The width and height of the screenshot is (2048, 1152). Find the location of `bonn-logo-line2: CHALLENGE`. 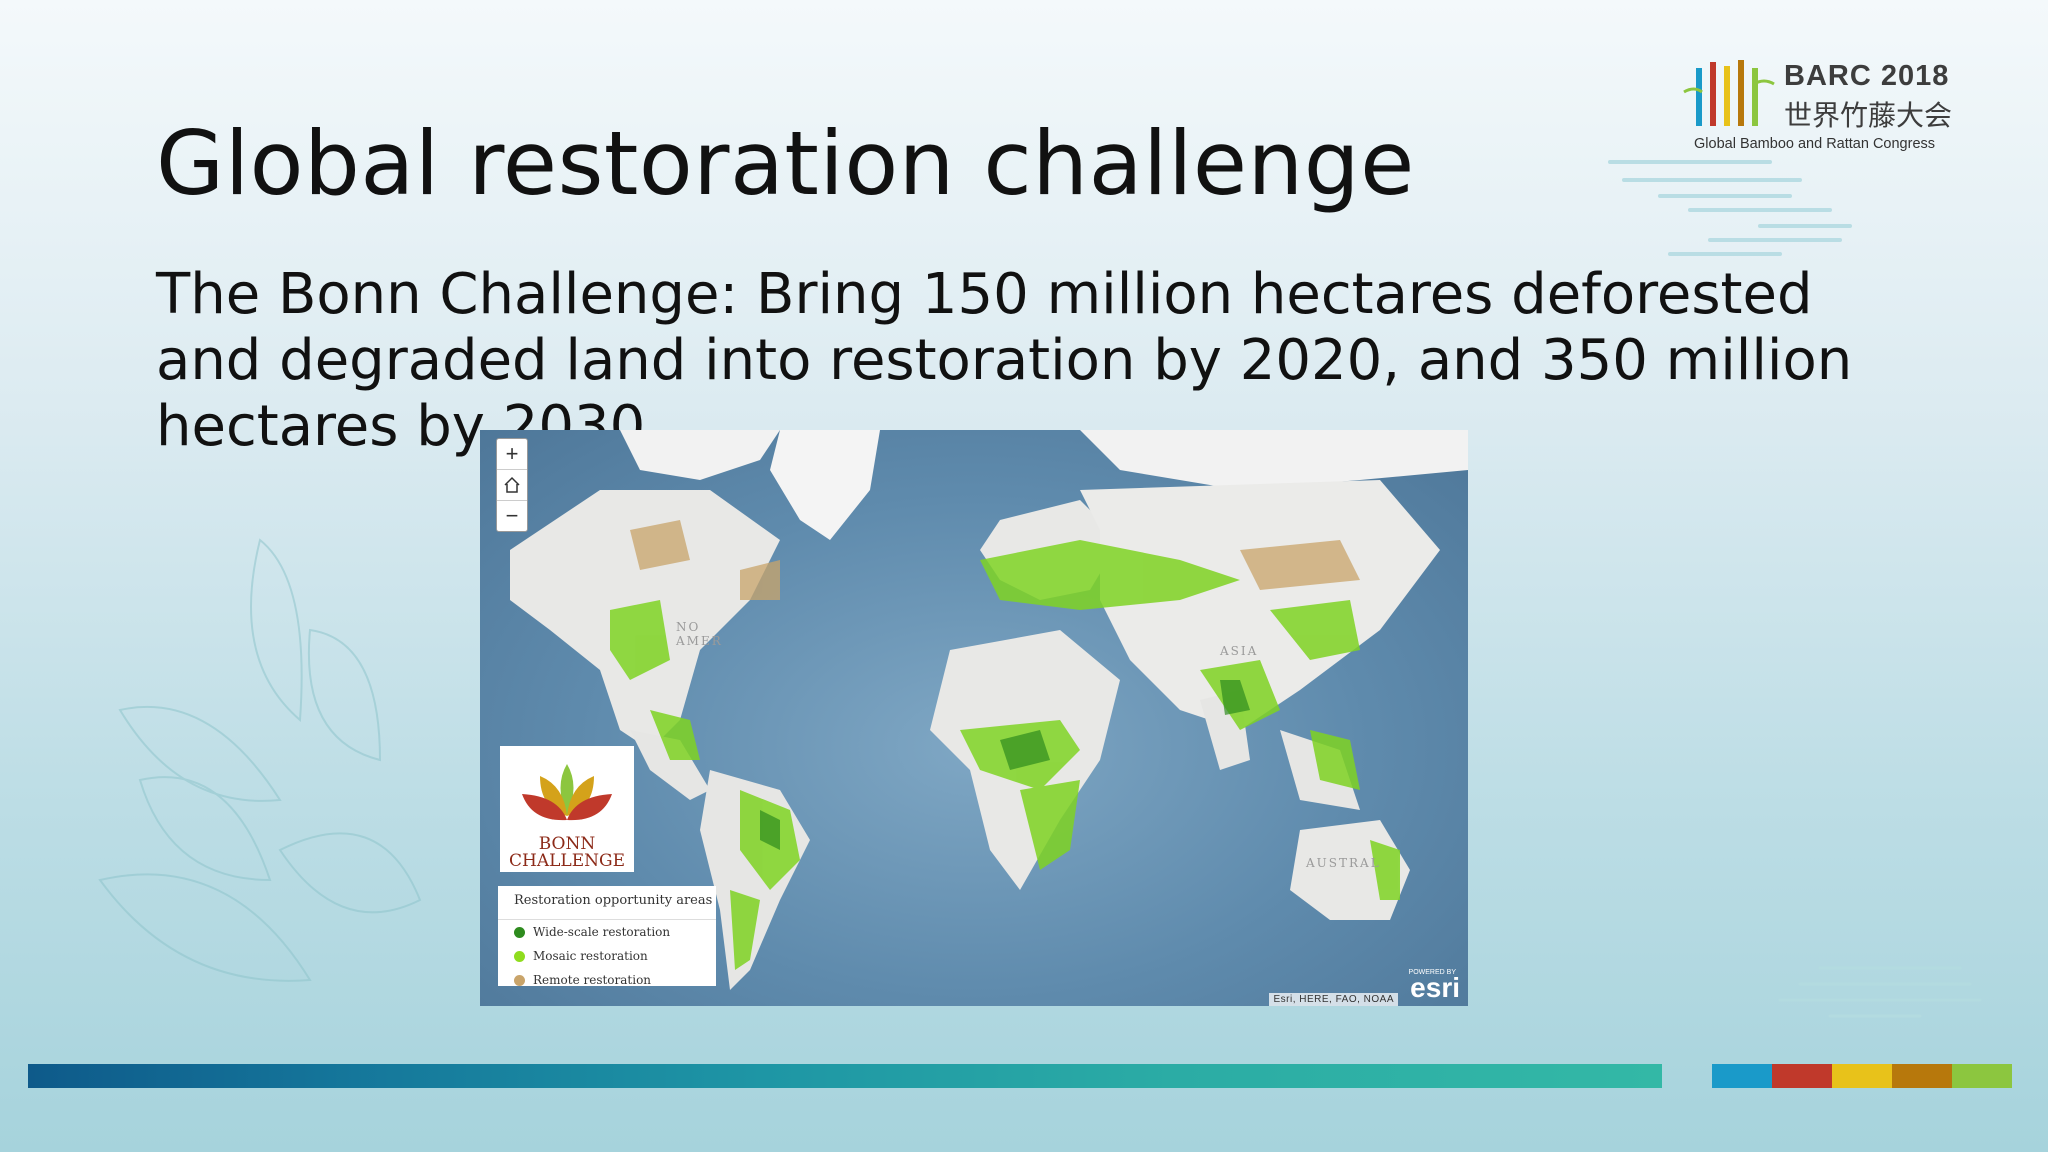

bonn-logo-line2: CHALLENGE is located at coordinates (567, 861).